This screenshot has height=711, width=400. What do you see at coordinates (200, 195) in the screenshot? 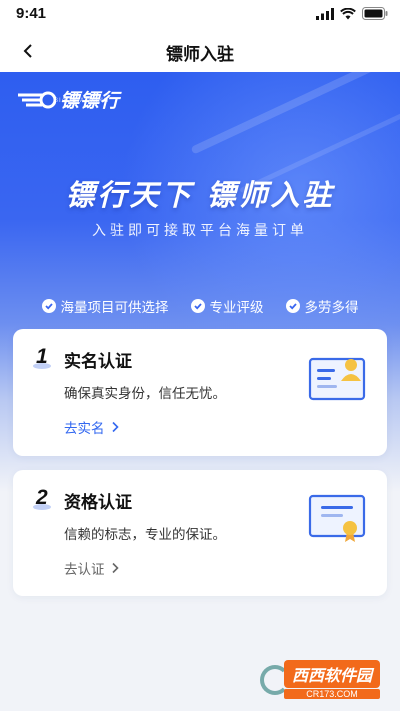
I see `hero-slogan: 镖行天下 镖师入驻` at bounding box center [200, 195].